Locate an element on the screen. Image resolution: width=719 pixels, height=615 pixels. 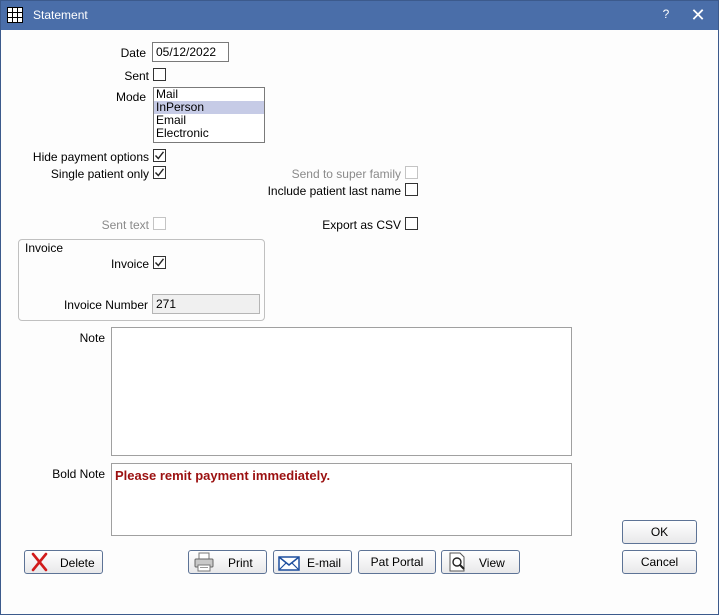
invoice-group-title: Invoice is located at coordinates (44, 248).